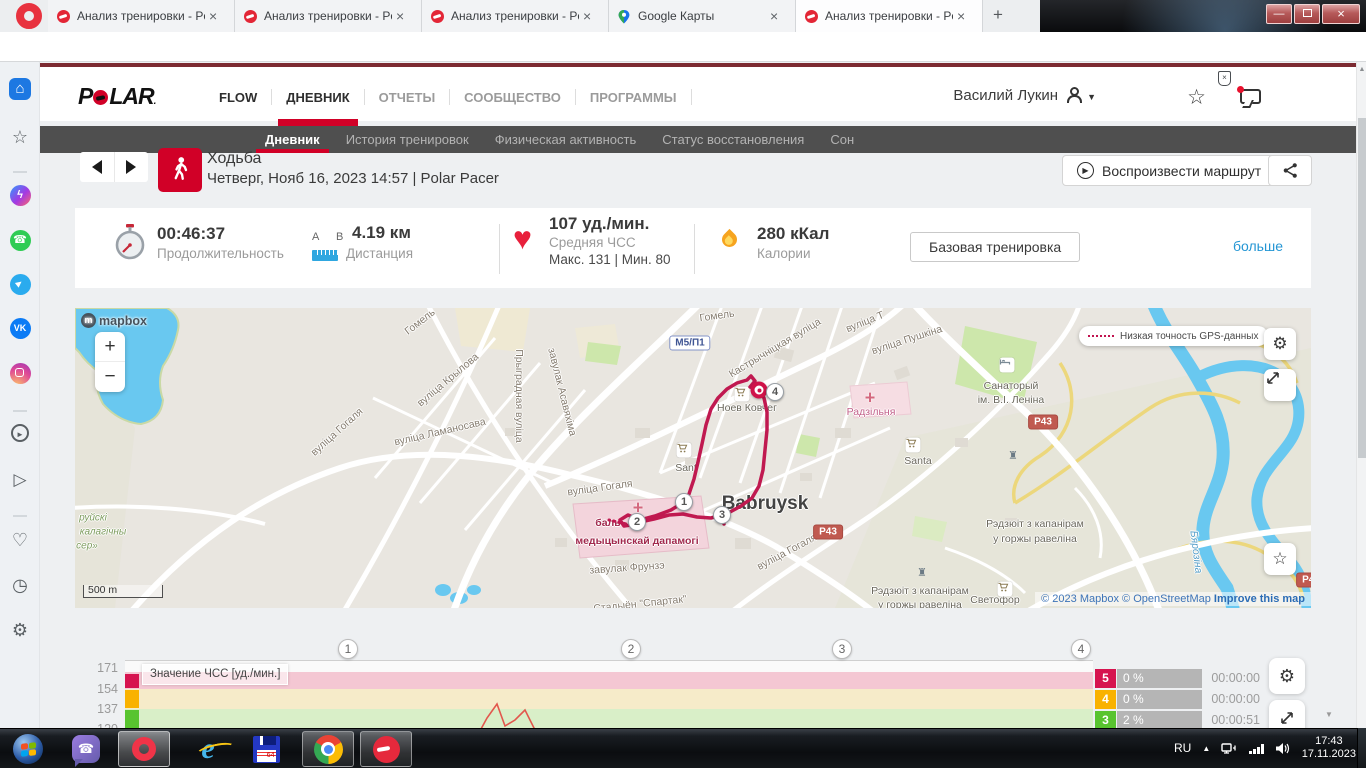  Describe the element at coordinates (1182, 748) in the screenshot. I see `language-indicator: RU` at that location.